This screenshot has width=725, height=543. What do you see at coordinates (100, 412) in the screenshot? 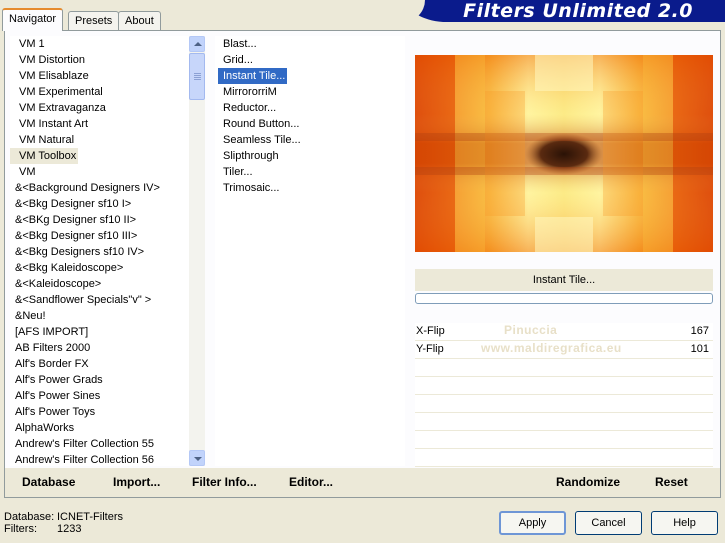
I see `category-item: Alf's Power Toys` at bounding box center [100, 412].